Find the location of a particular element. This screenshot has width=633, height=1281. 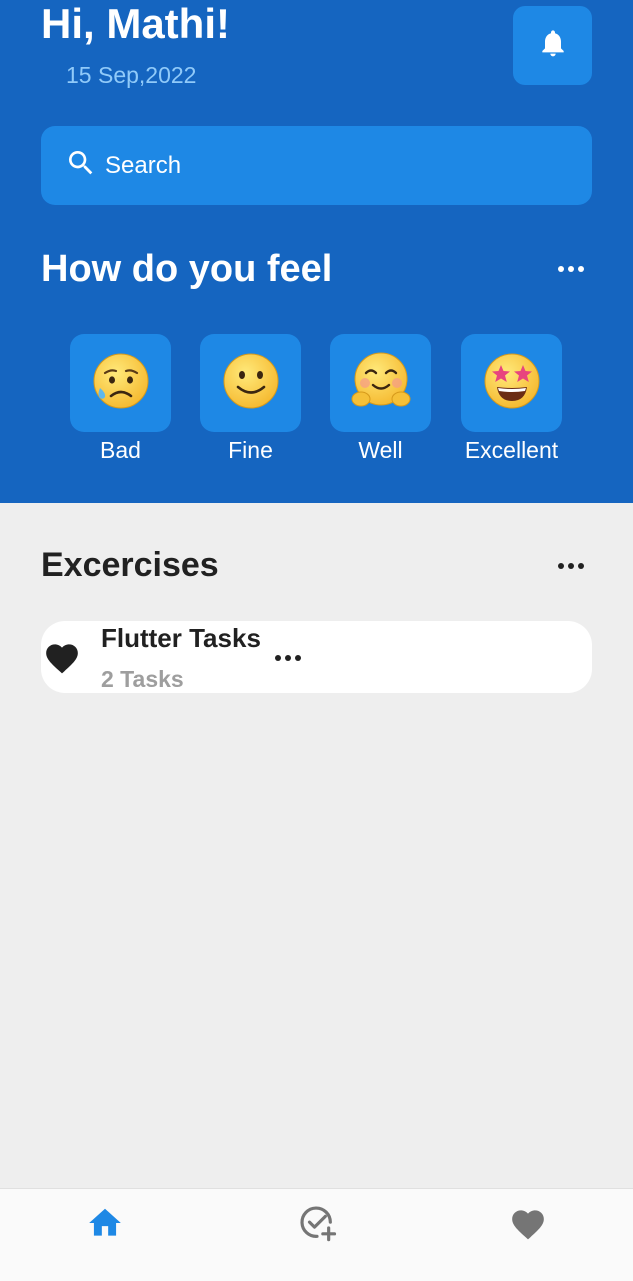

sad-tear-emoji-icon is located at coordinates (121, 383).